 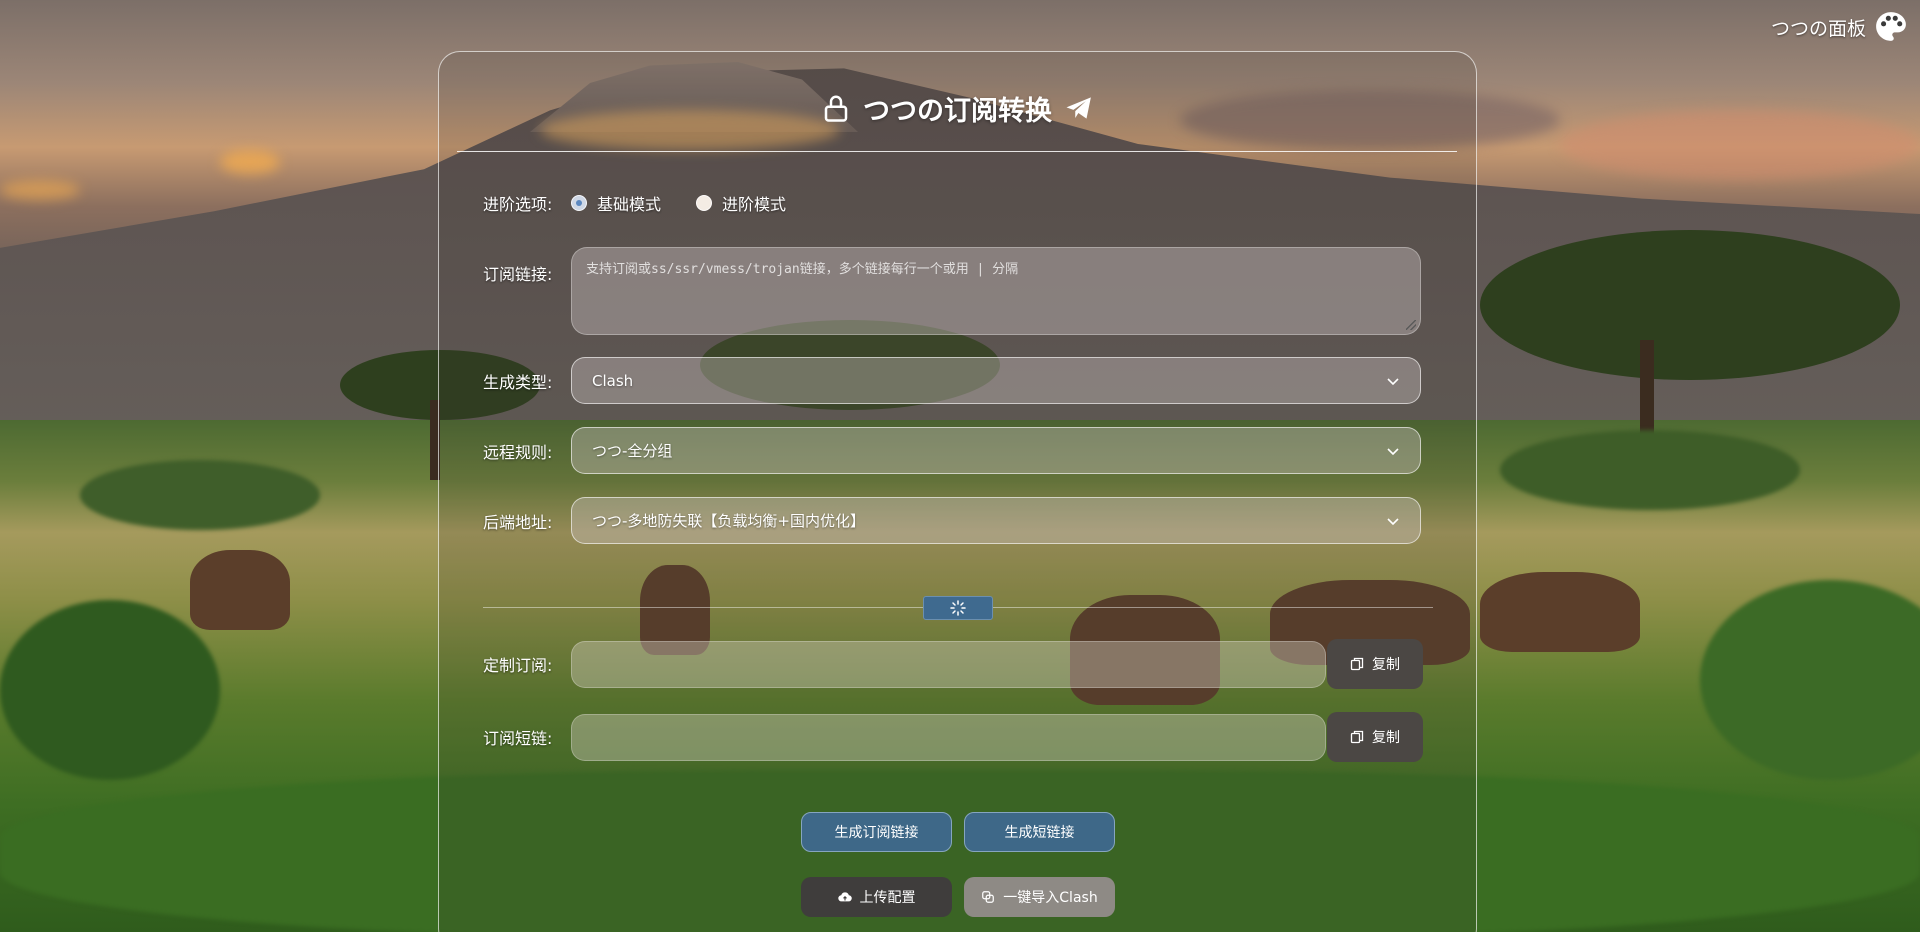 I want to click on radio-basic-mode: 基础模式, so click(x=616, y=203).